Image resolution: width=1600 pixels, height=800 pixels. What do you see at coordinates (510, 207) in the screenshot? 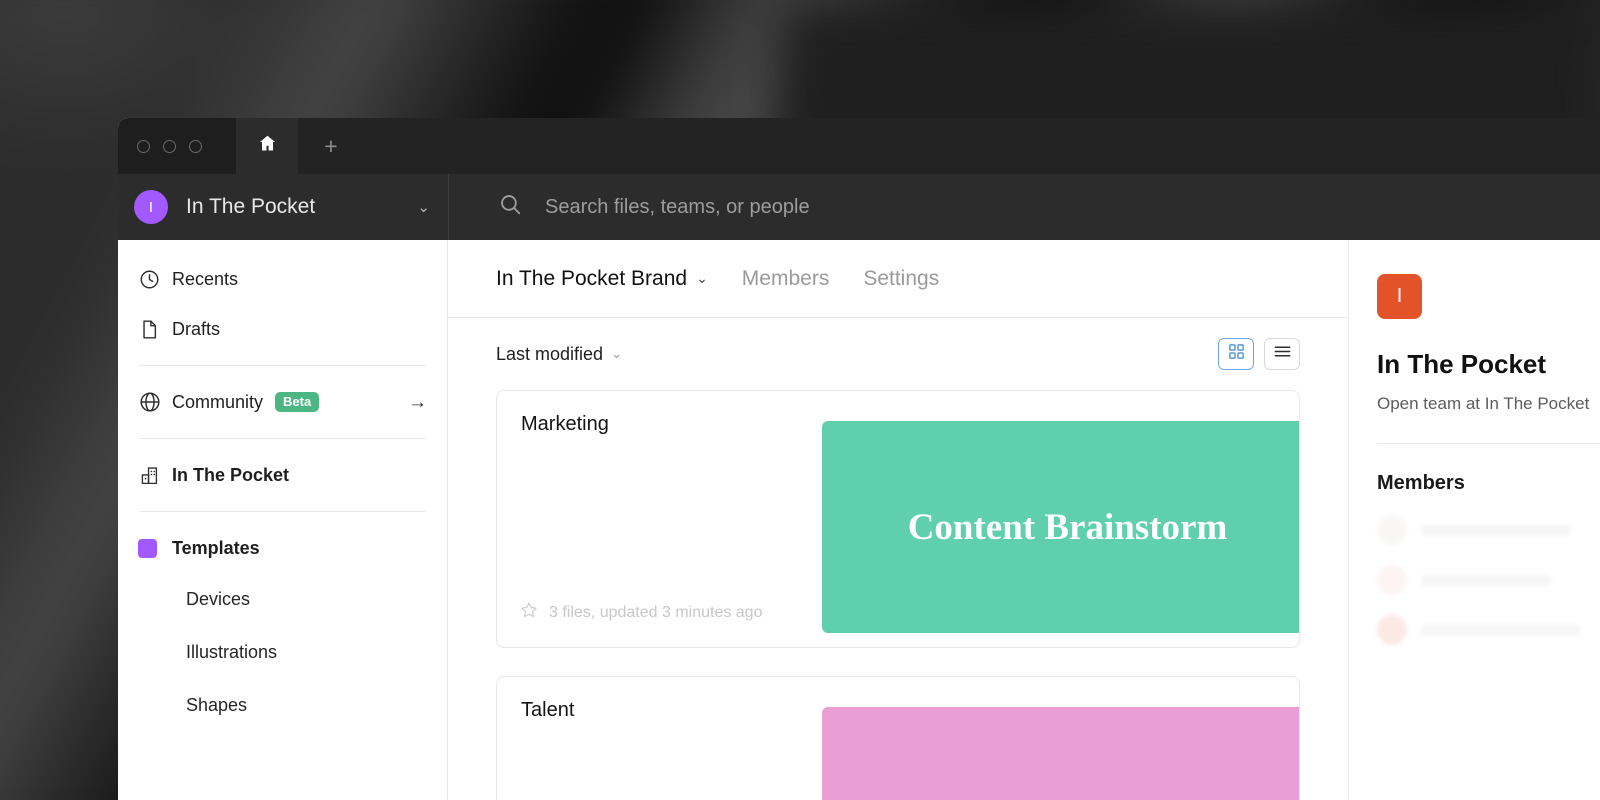
I see `search-icon` at bounding box center [510, 207].